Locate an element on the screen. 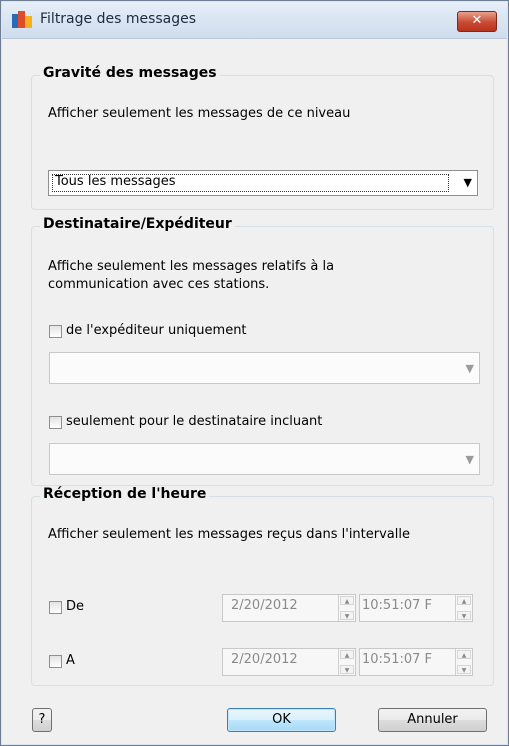 This screenshot has width=509, height=746. close-button: ✕ is located at coordinates (477, 21).